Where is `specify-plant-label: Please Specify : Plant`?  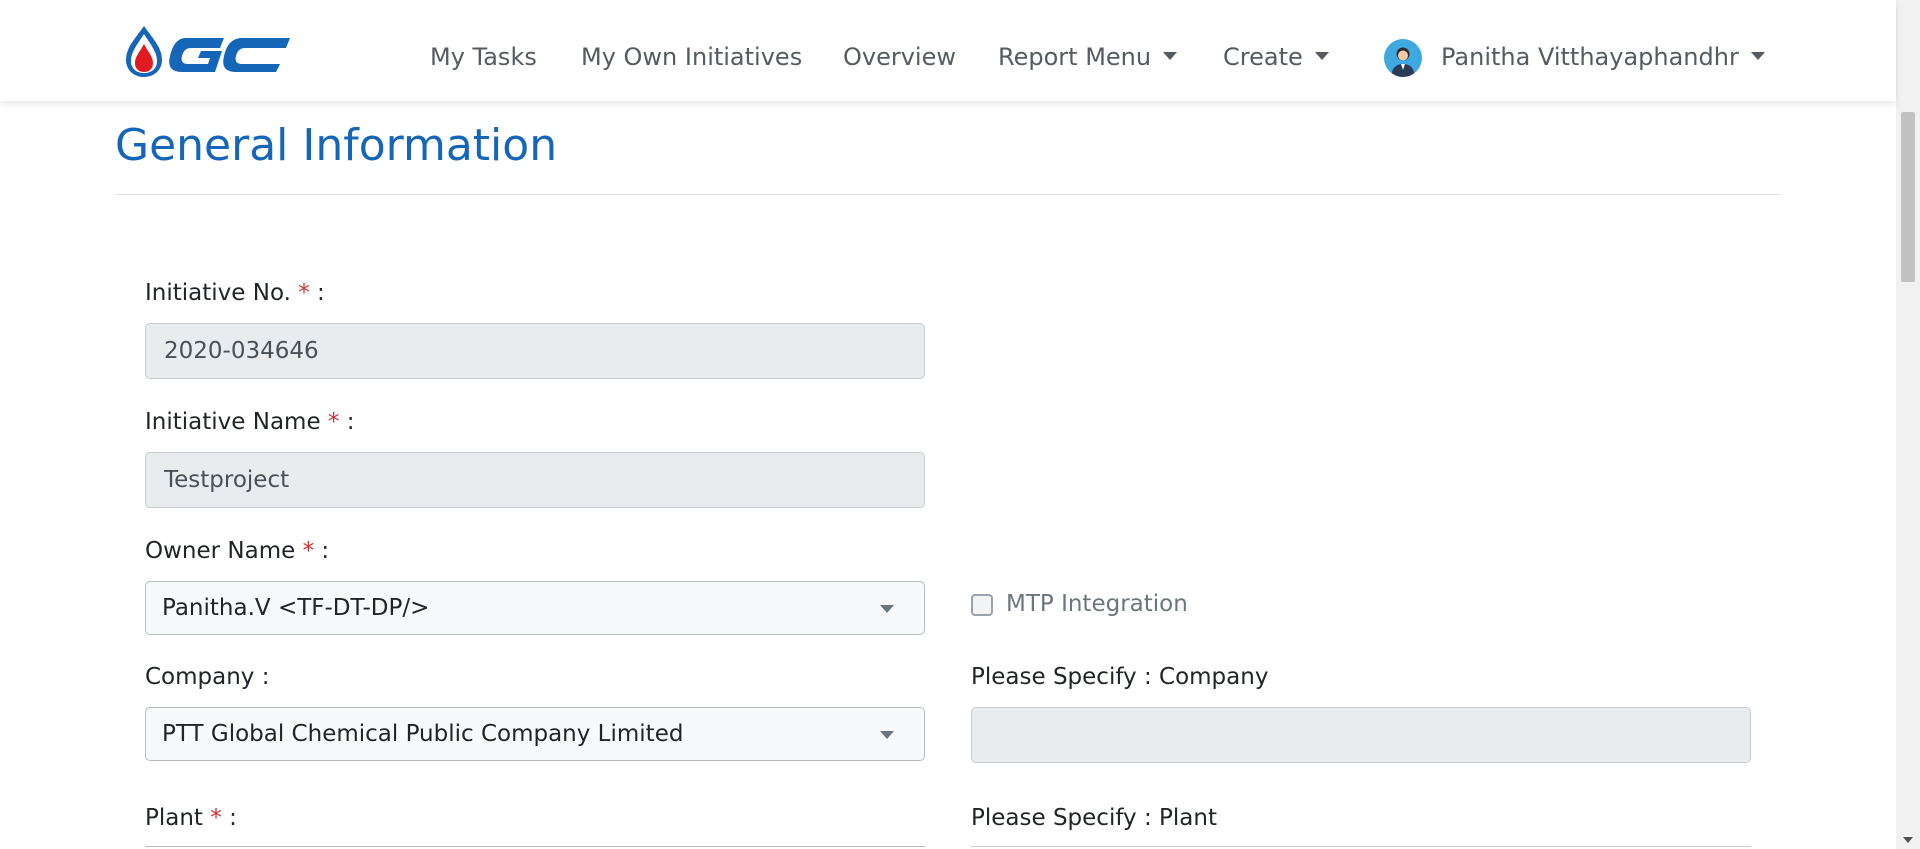 specify-plant-label: Please Specify : Plant is located at coordinates (1094, 818).